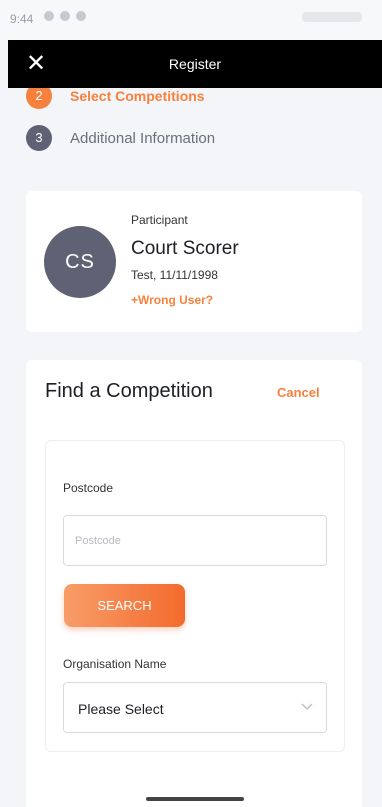  Describe the element at coordinates (88, 488) in the screenshot. I see `postcode-label: Postcode` at that location.